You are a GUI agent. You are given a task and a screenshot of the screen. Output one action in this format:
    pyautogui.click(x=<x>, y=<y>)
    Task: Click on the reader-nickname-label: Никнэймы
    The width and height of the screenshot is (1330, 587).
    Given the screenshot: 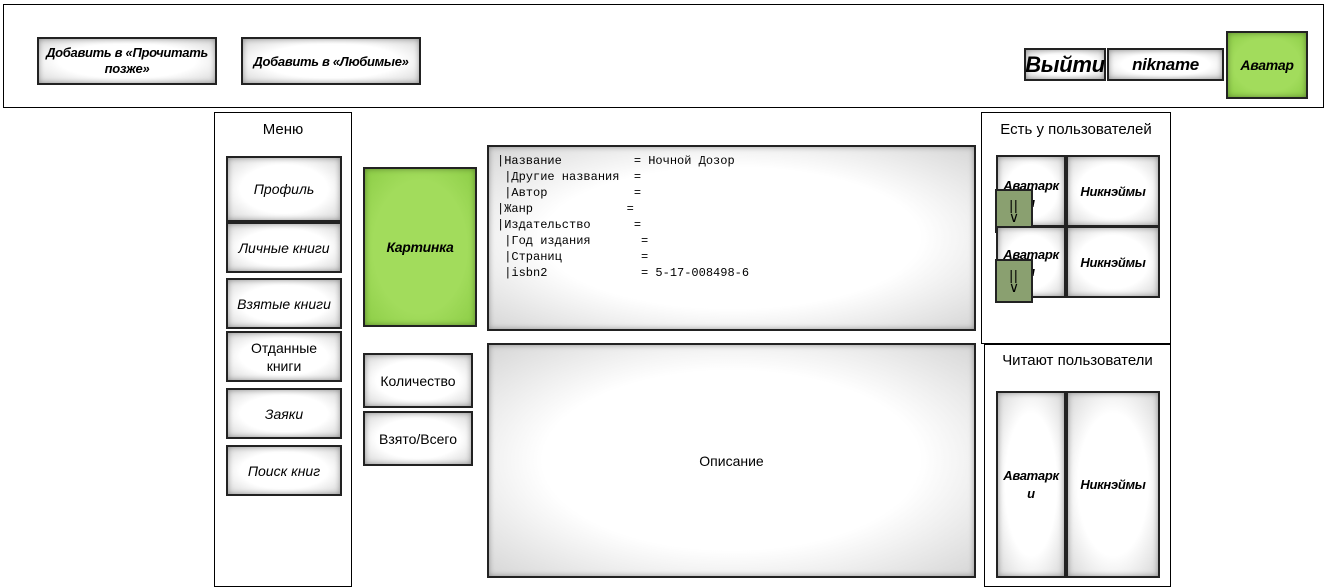 What is the action you would take?
    pyautogui.click(x=1113, y=484)
    